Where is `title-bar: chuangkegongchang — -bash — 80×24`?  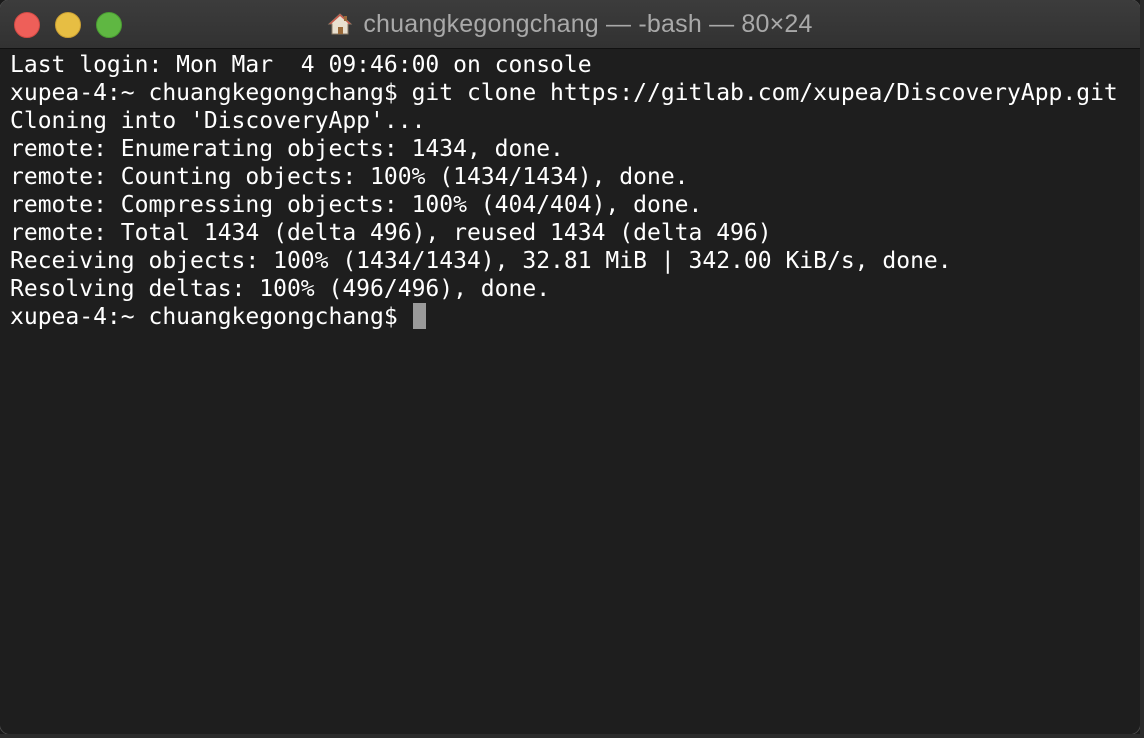
title-bar: chuangkegongchang — -bash — 80×24 is located at coordinates (570, 24).